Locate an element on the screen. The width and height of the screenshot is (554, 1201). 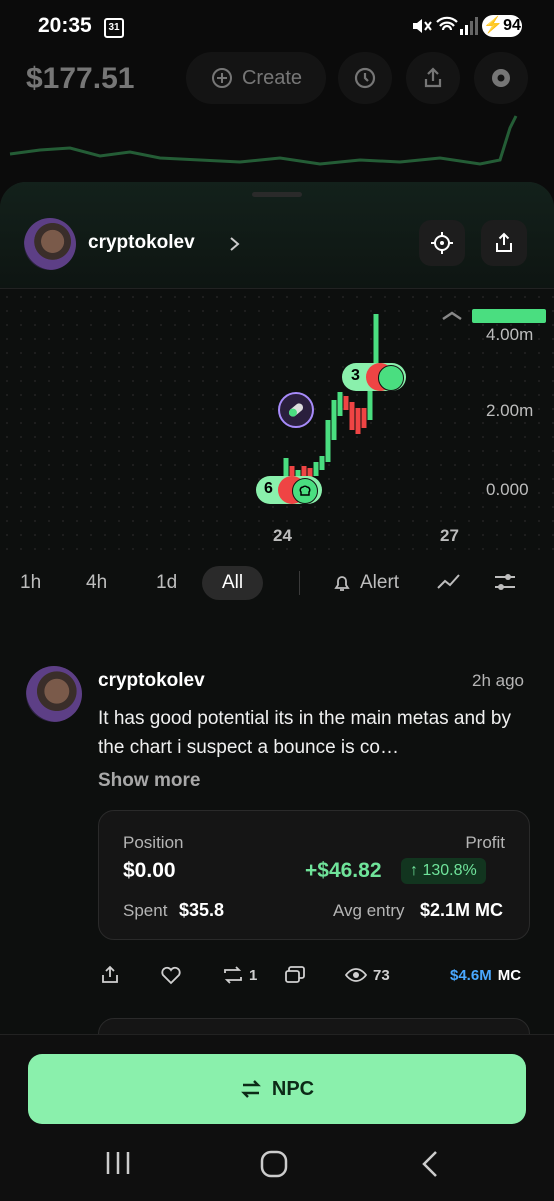
share-top-button is located at coordinates (433, 78).